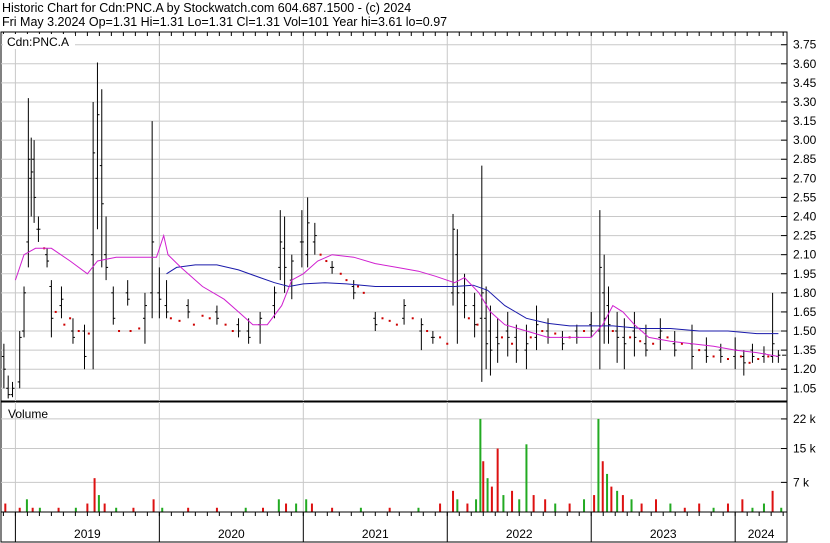 This screenshot has height=543, width=830. I want to click on price-tick-label: 3.15, so click(805, 121).